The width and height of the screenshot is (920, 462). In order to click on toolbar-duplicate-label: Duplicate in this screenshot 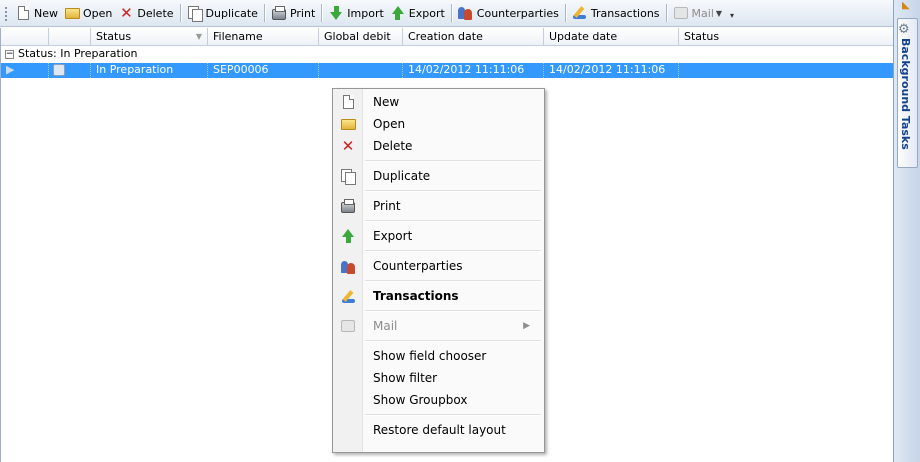, I will do `click(231, 13)`.